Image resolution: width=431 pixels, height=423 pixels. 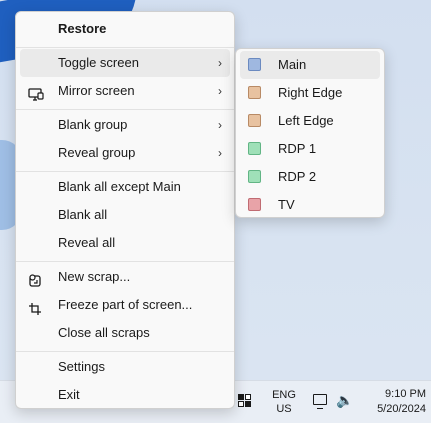 What do you see at coordinates (98, 62) in the screenshot?
I see `menu-item-label: Toggle screen` at bounding box center [98, 62].